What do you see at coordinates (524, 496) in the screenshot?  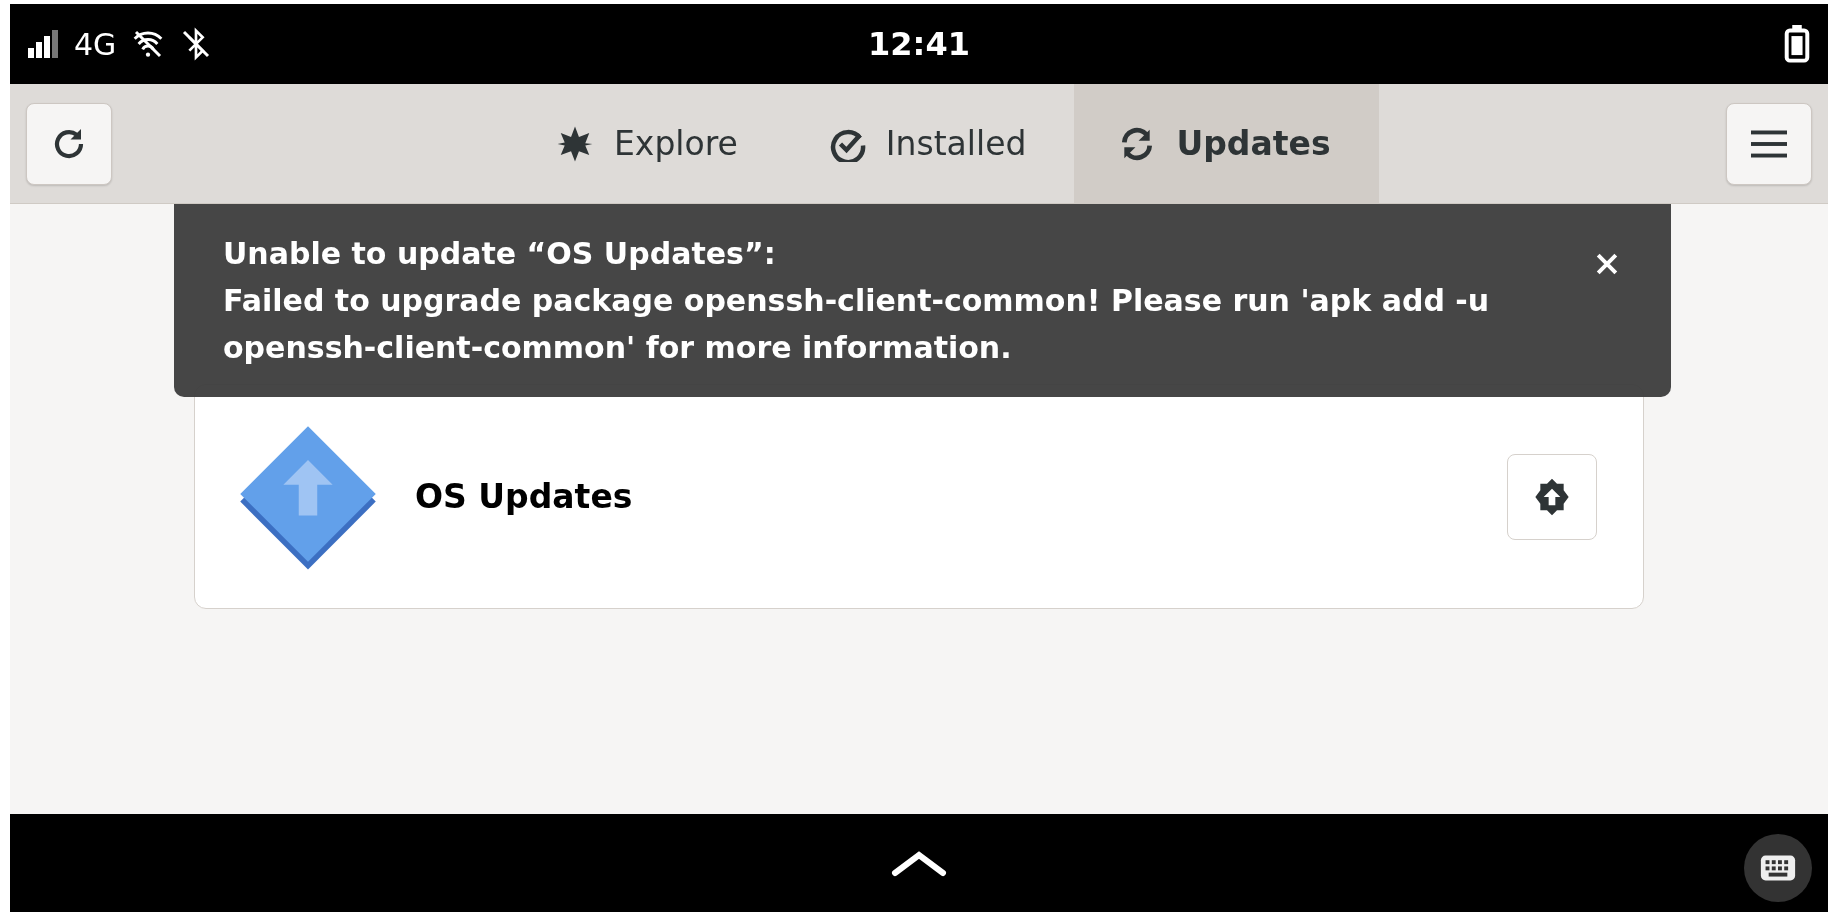 I see `app-name: OS Updates` at bounding box center [524, 496].